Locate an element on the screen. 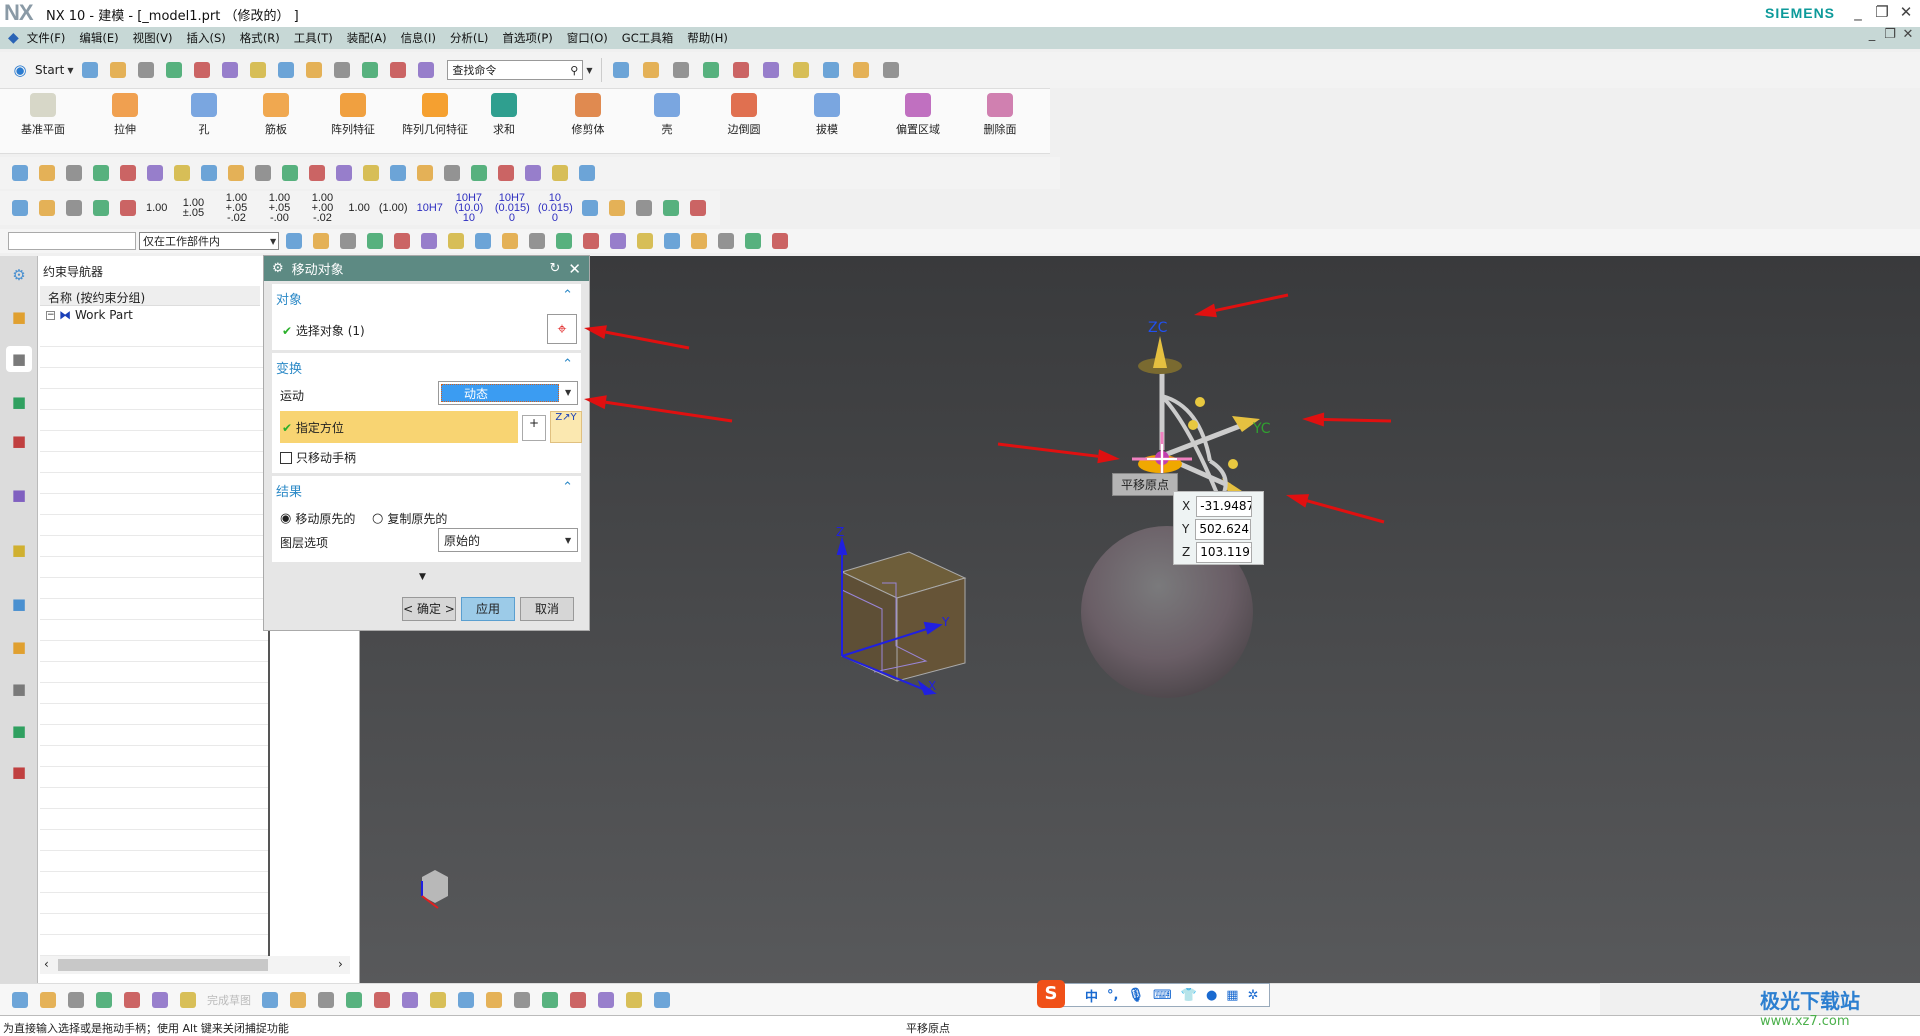 This screenshot has width=1920, height=1036. ribbon-delete-face-button: 删除面 is located at coordinates (1000, 115).